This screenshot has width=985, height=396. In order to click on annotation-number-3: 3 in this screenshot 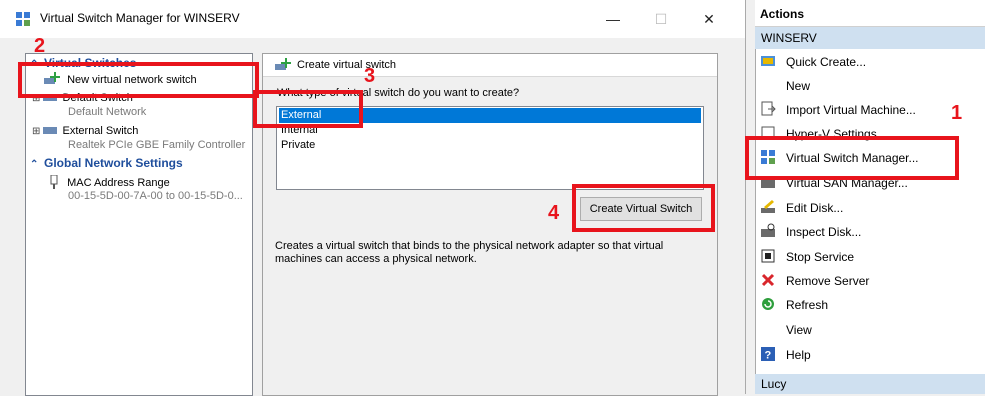, I will do `click(370, 76)`.